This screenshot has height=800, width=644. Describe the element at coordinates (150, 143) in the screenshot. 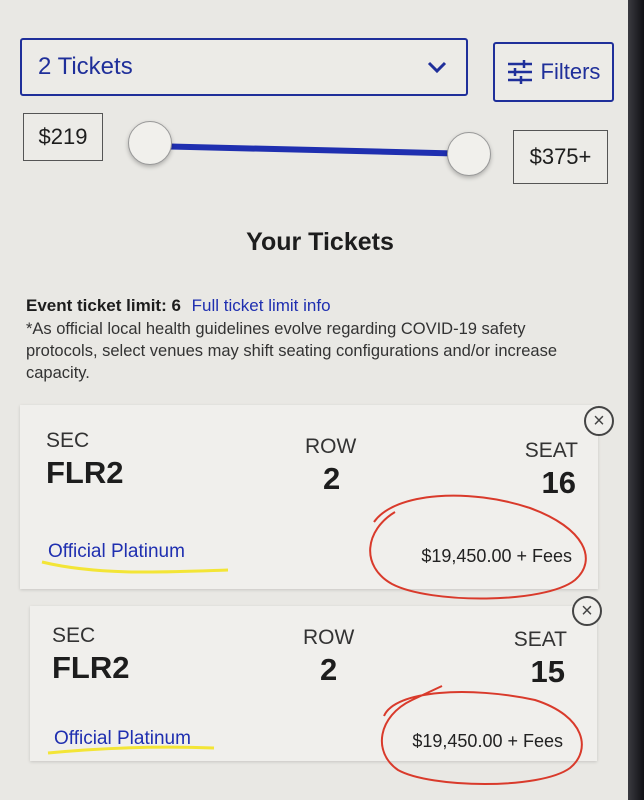

I see `price-slider-min-handle` at that location.